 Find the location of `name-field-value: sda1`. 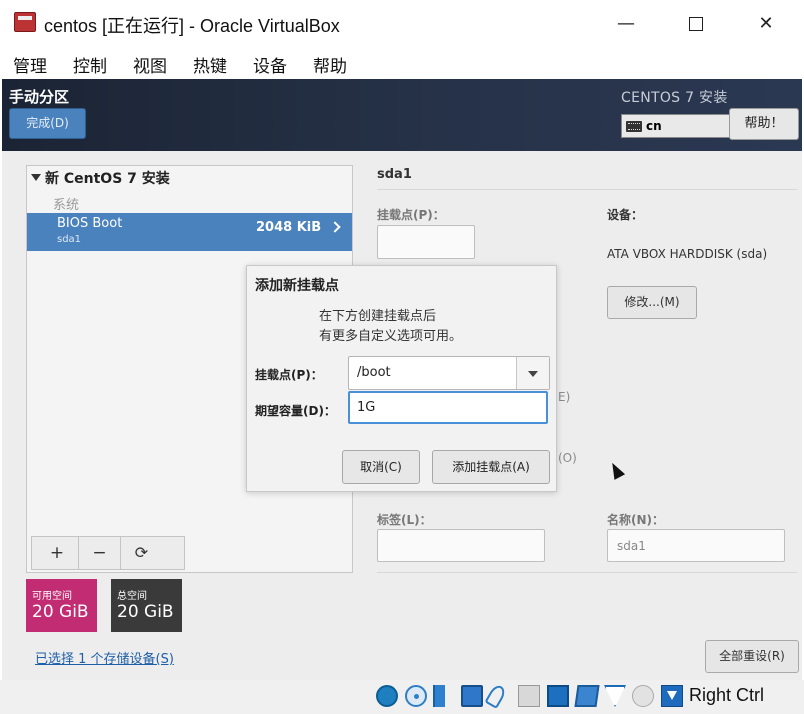

name-field-value: sda1 is located at coordinates (631, 546).